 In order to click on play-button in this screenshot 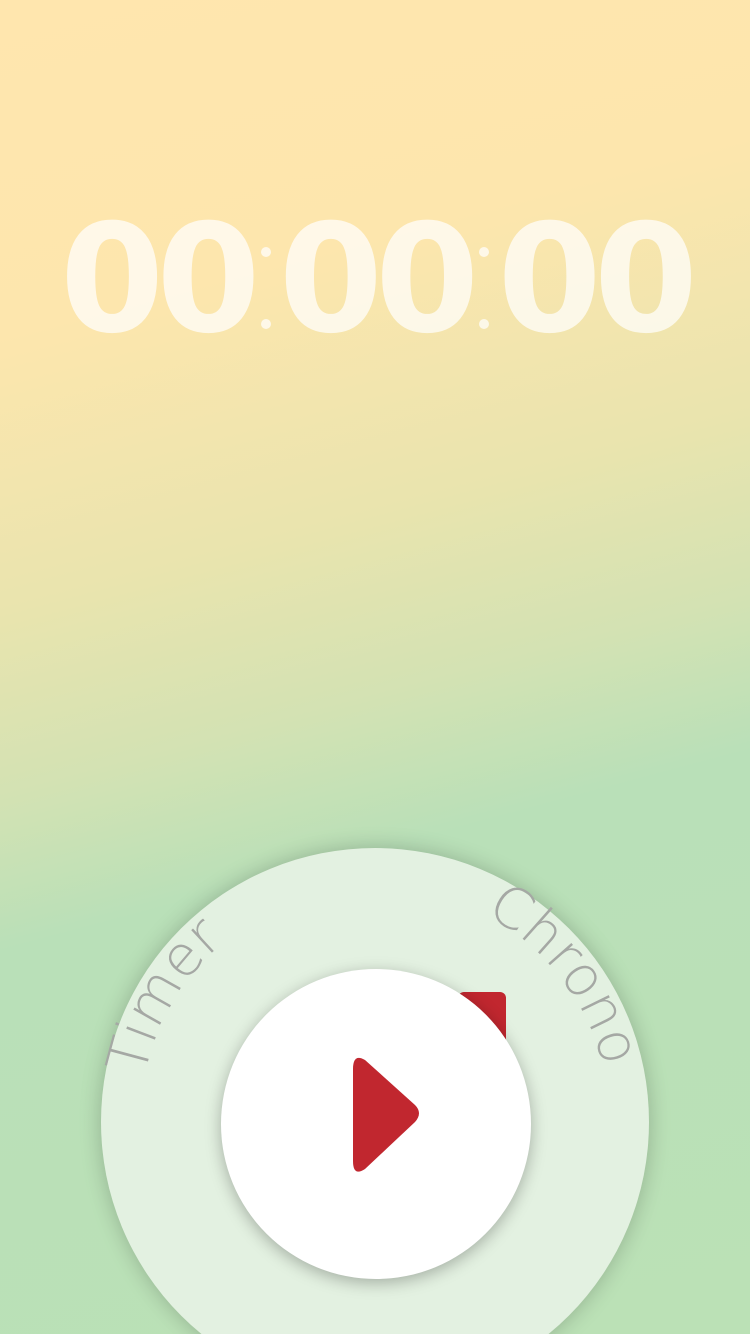, I will do `click(376, 1124)`.